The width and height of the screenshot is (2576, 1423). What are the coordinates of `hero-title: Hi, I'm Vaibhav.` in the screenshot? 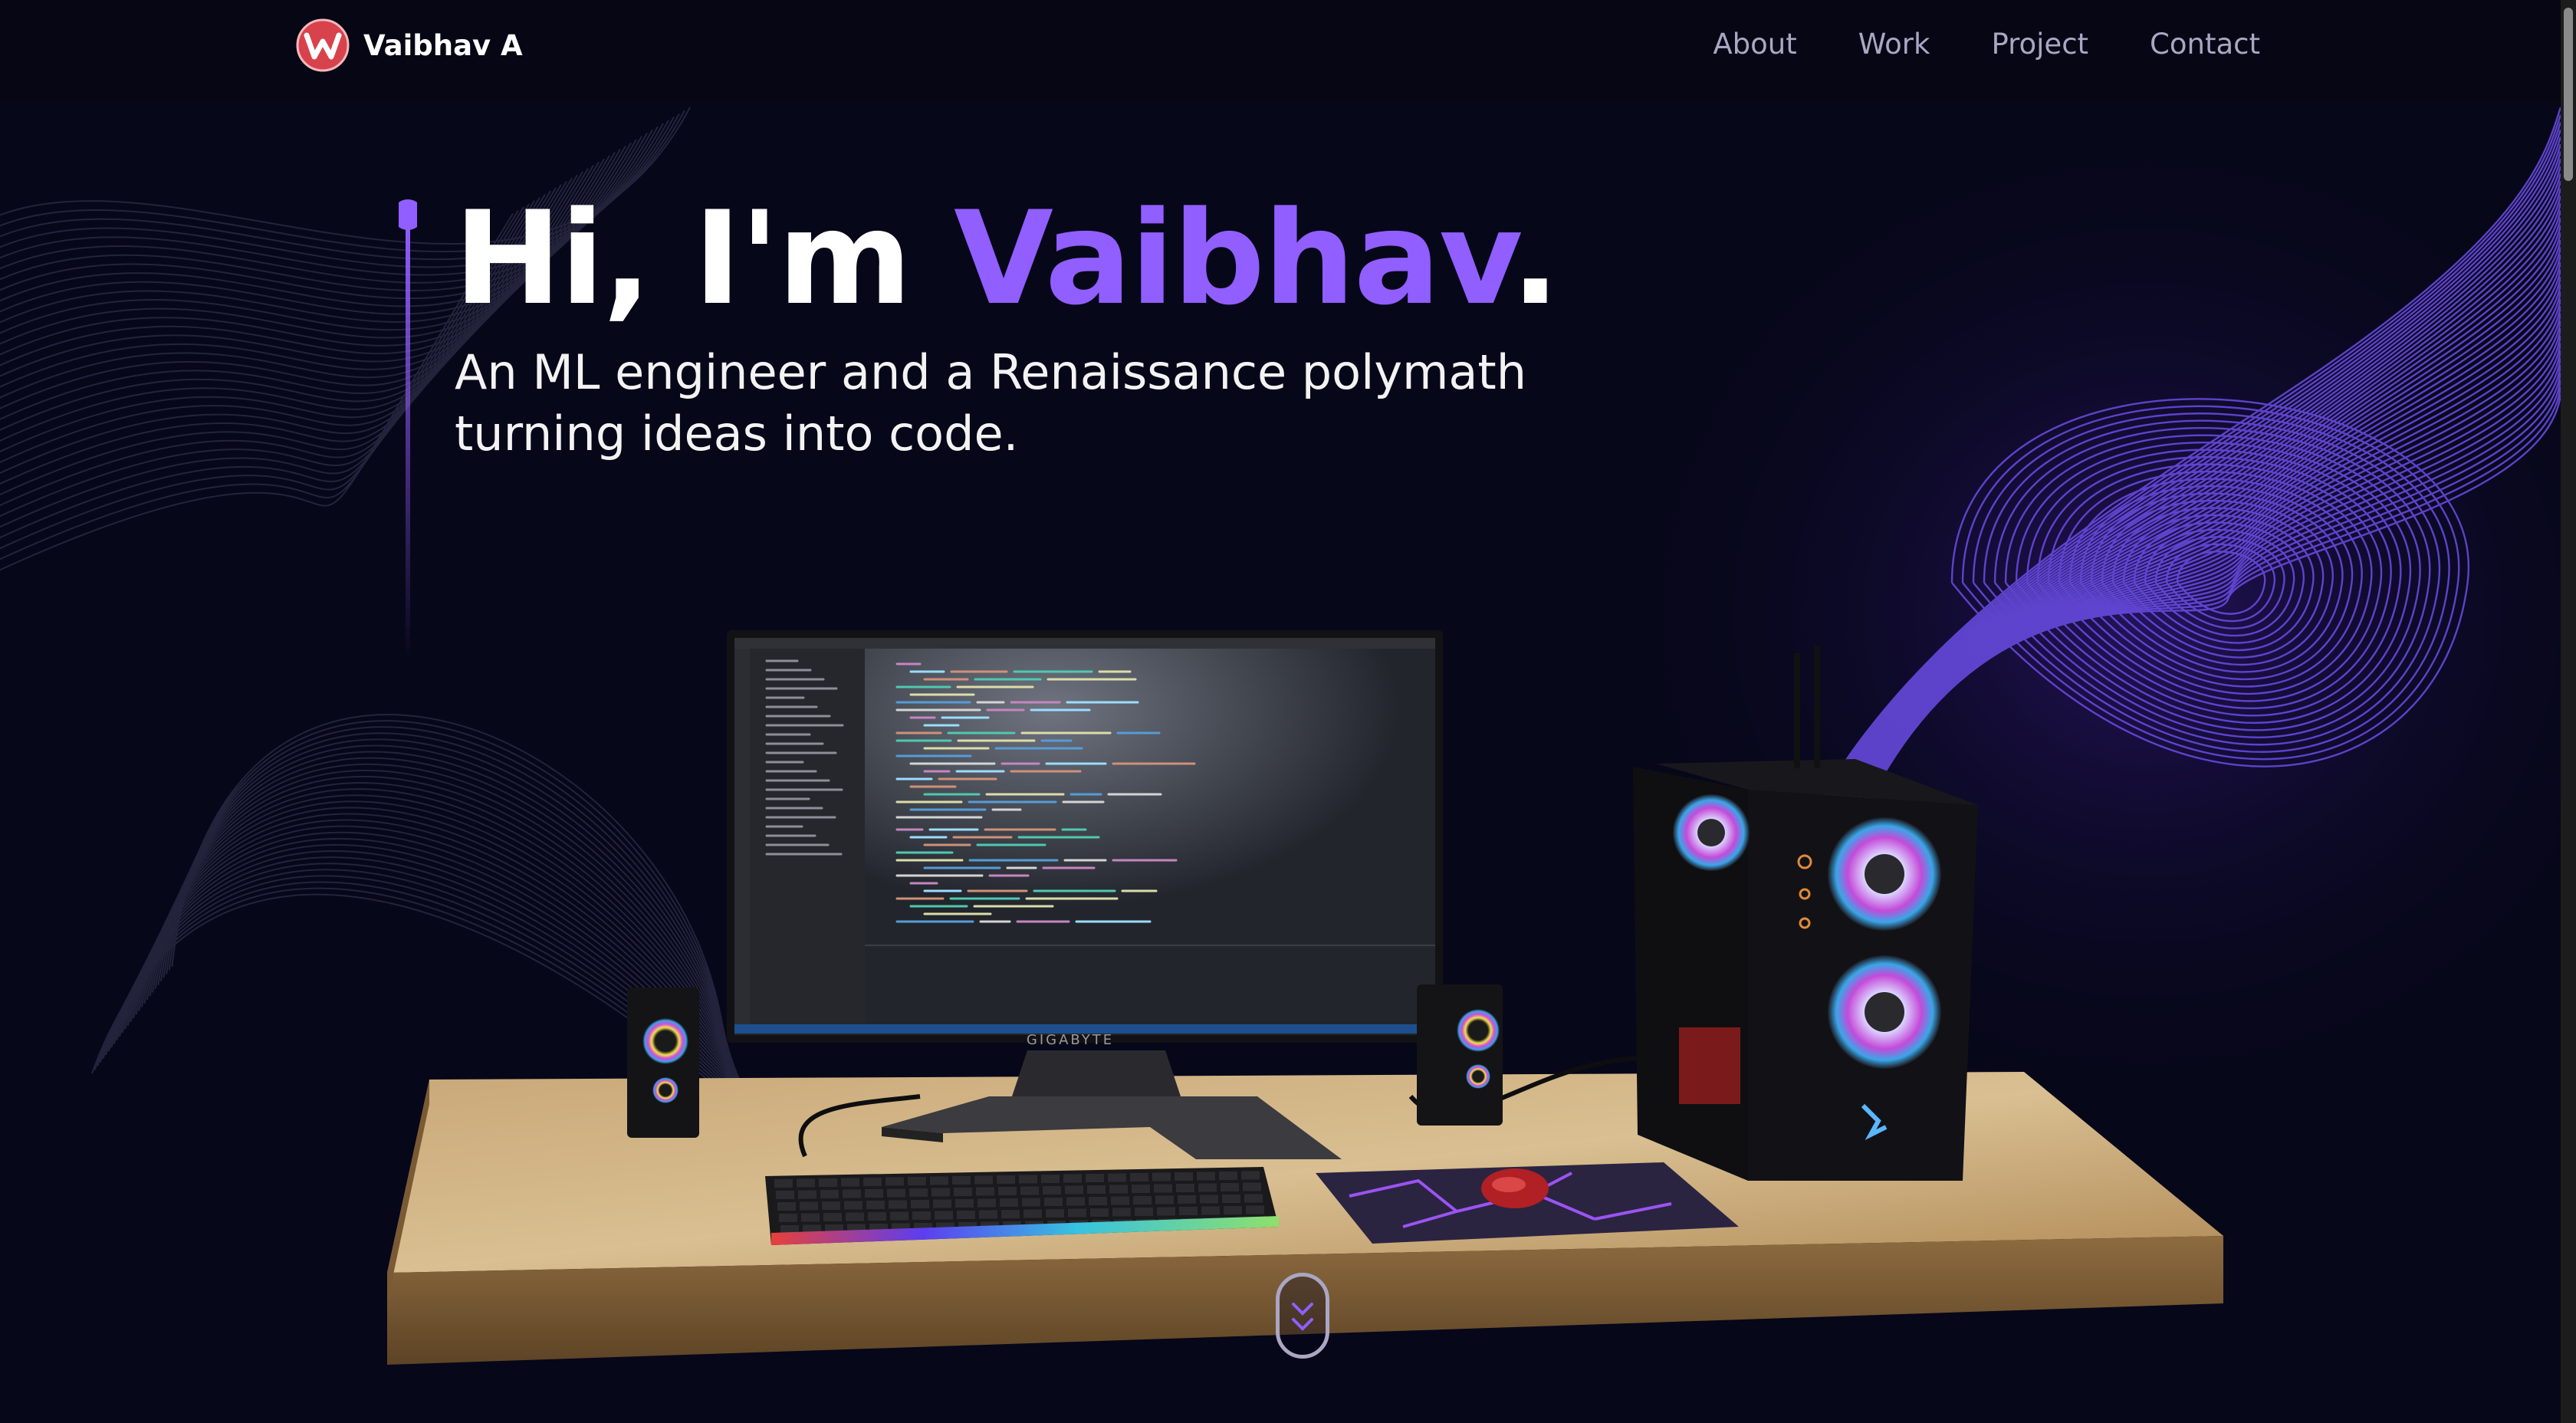 It's located at (1007, 258).